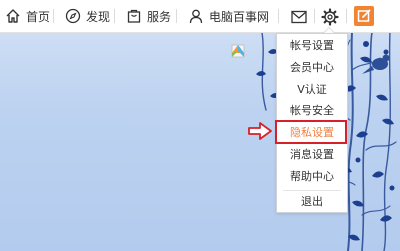 Image resolution: width=400 pixels, height=251 pixels. I want to click on menu-item-account-security: 帐号安全, so click(312, 111).